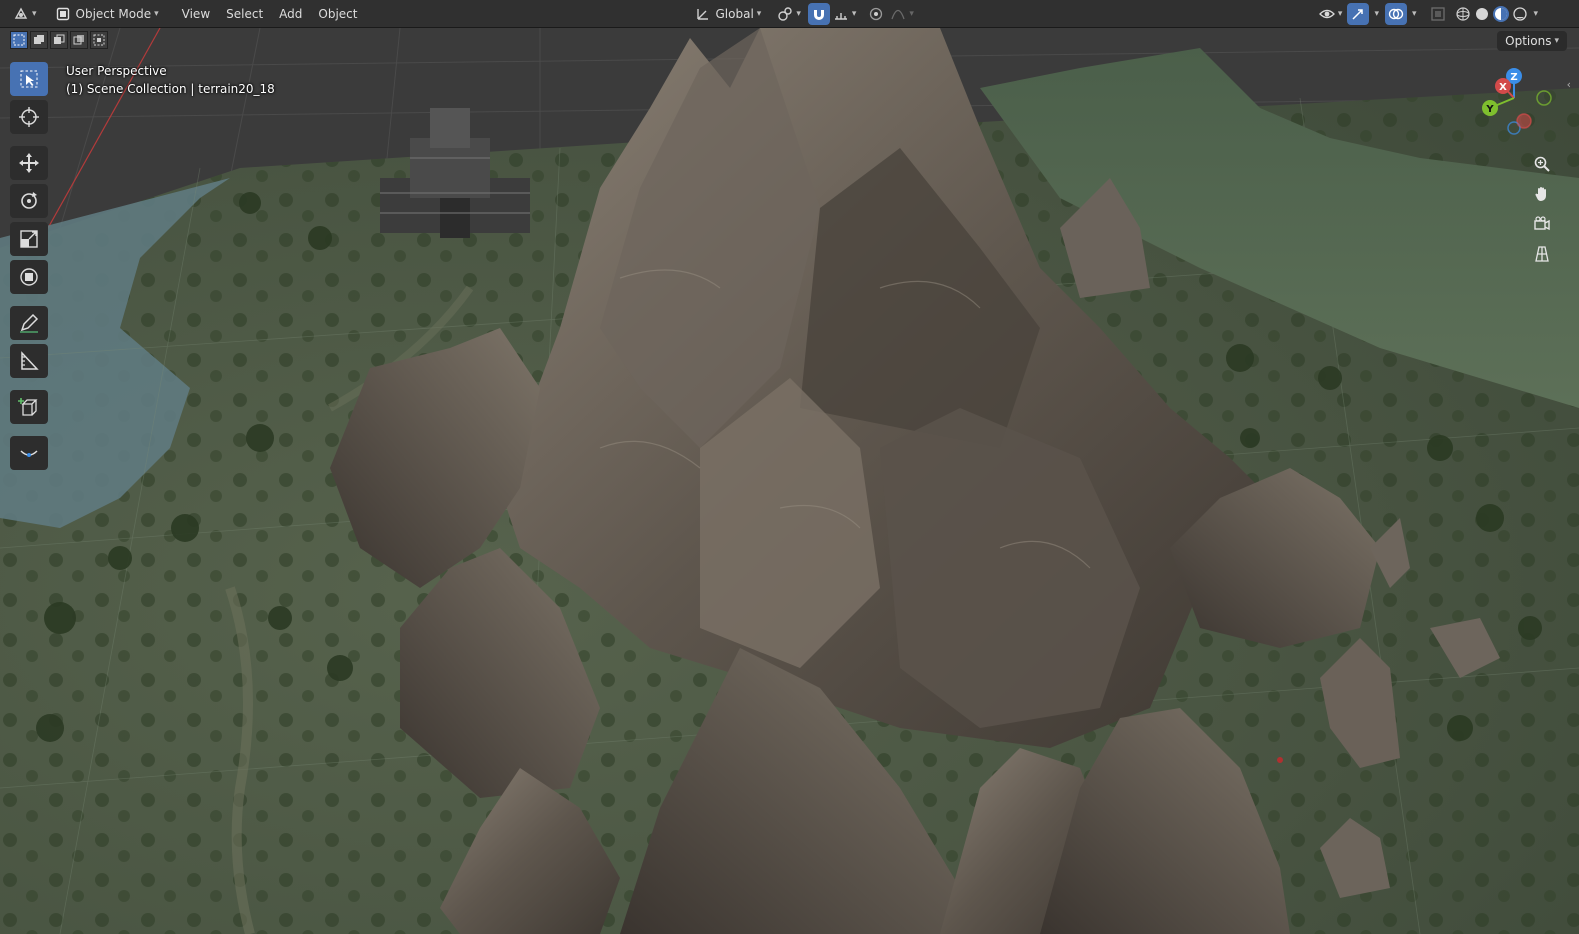 This screenshot has height=934, width=1579. I want to click on tool-shelf, so click(29, 267).